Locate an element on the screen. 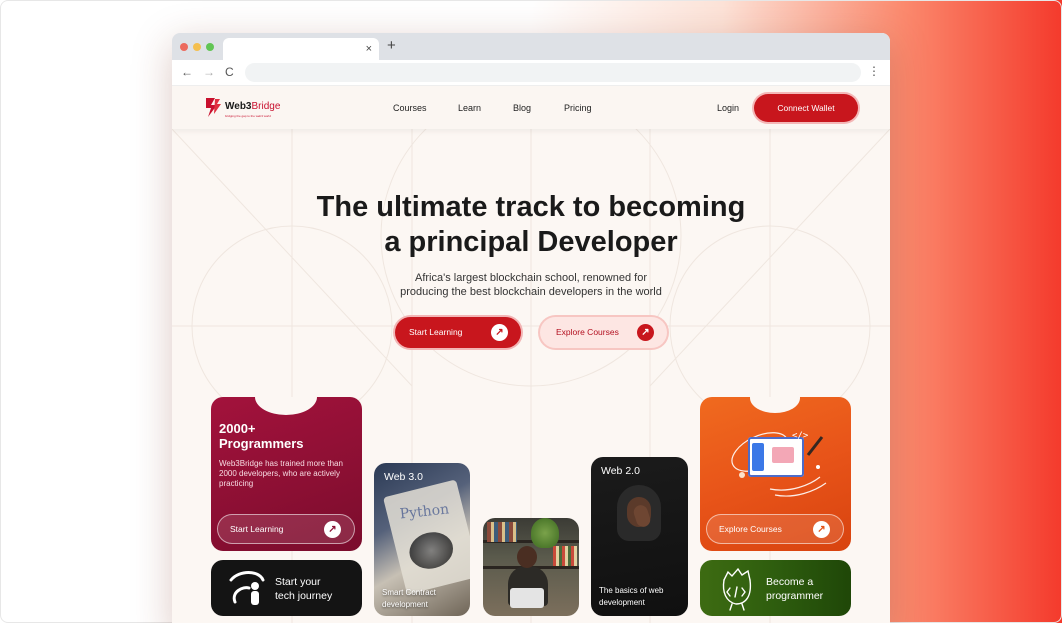  web2-footer-line-1: The basics of web is located at coordinates (631, 590).